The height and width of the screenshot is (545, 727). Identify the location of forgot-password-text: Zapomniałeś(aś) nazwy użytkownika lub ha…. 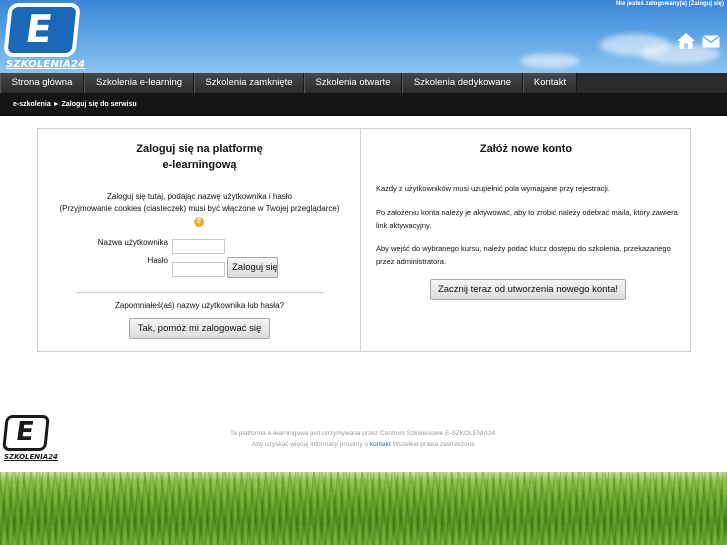
(199, 305).